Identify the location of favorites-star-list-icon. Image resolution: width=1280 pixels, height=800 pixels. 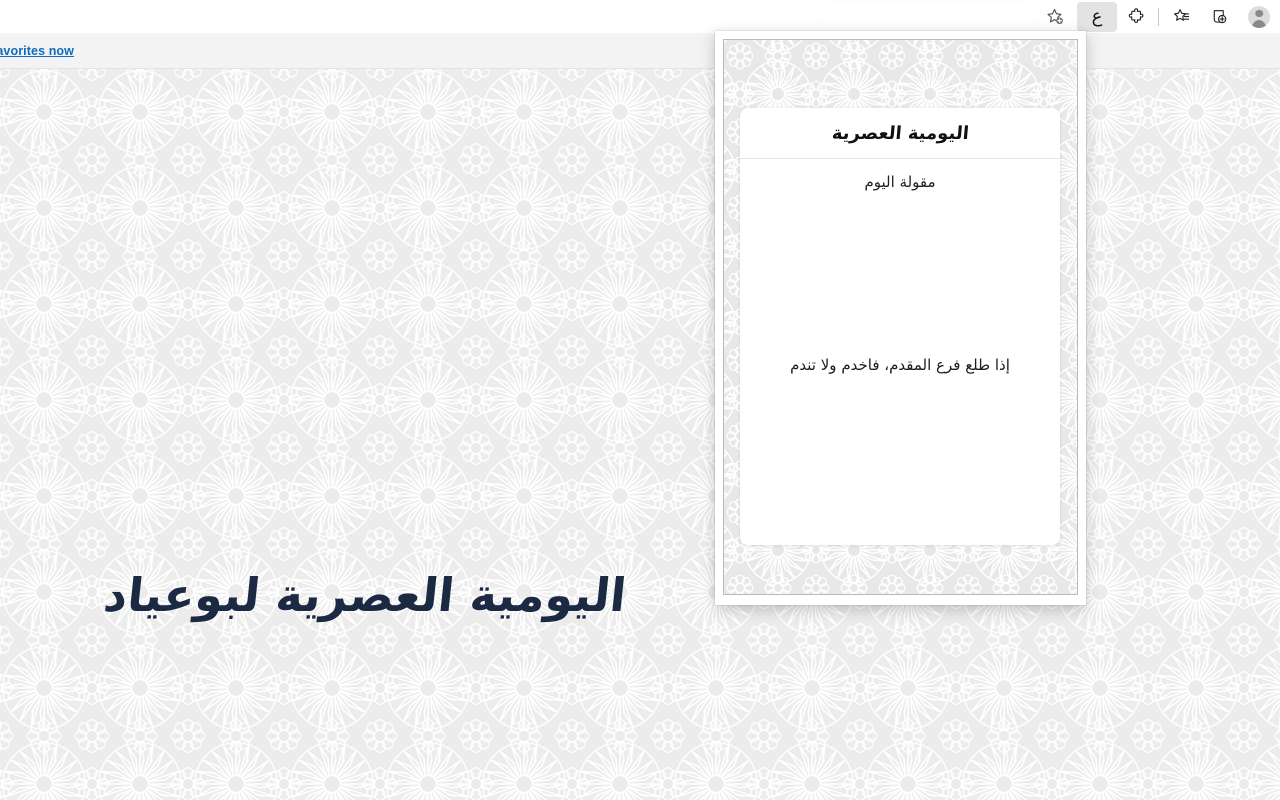
(1181, 16).